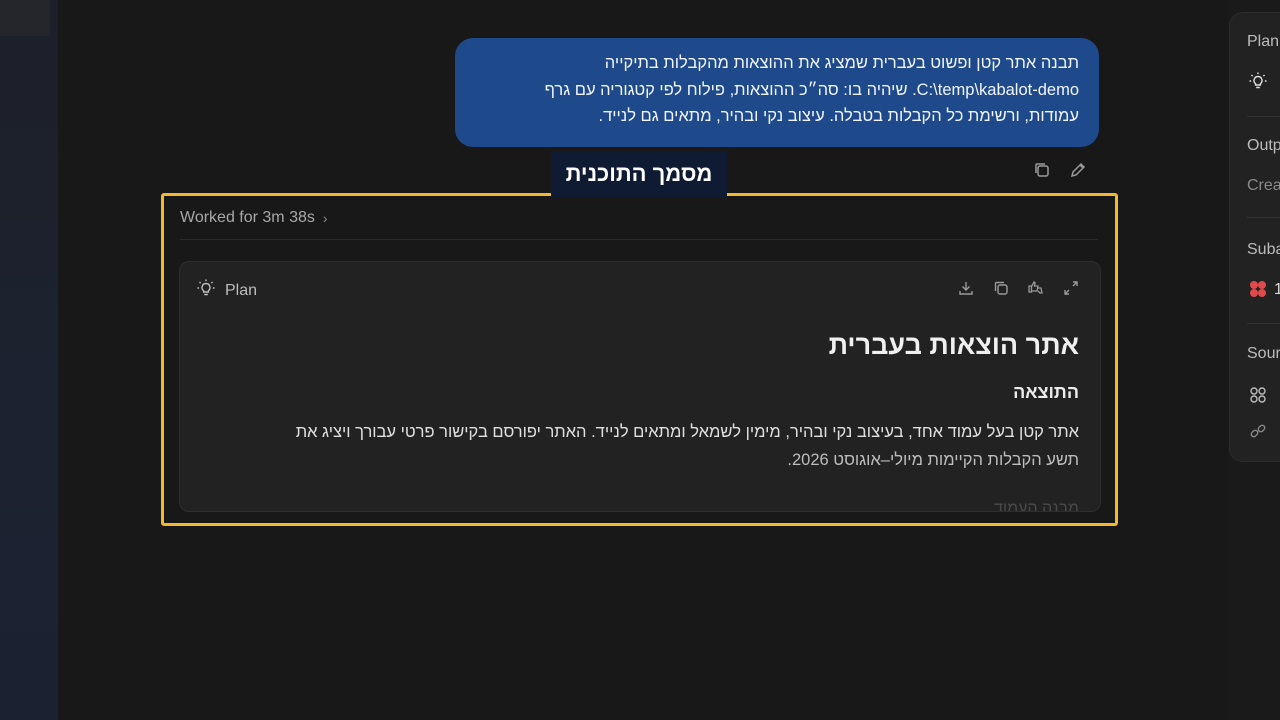 The width and height of the screenshot is (1280, 720). What do you see at coordinates (1042, 170) in the screenshot?
I see `copy-icon` at bounding box center [1042, 170].